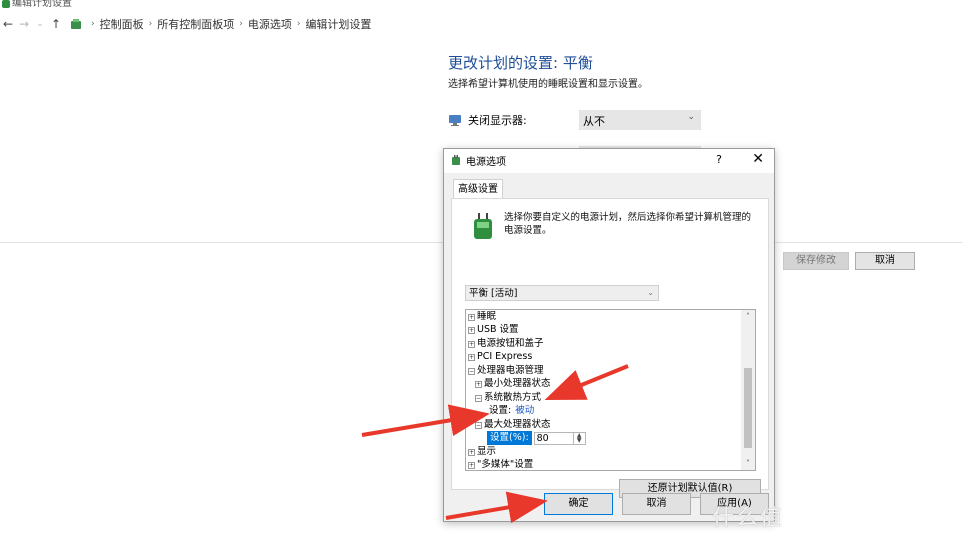 This screenshot has width=963, height=536. Describe the element at coordinates (548, 84) in the screenshot. I see `page-subtitle: 选择希望计算机使用的睡眠设置和显示设置。` at that location.